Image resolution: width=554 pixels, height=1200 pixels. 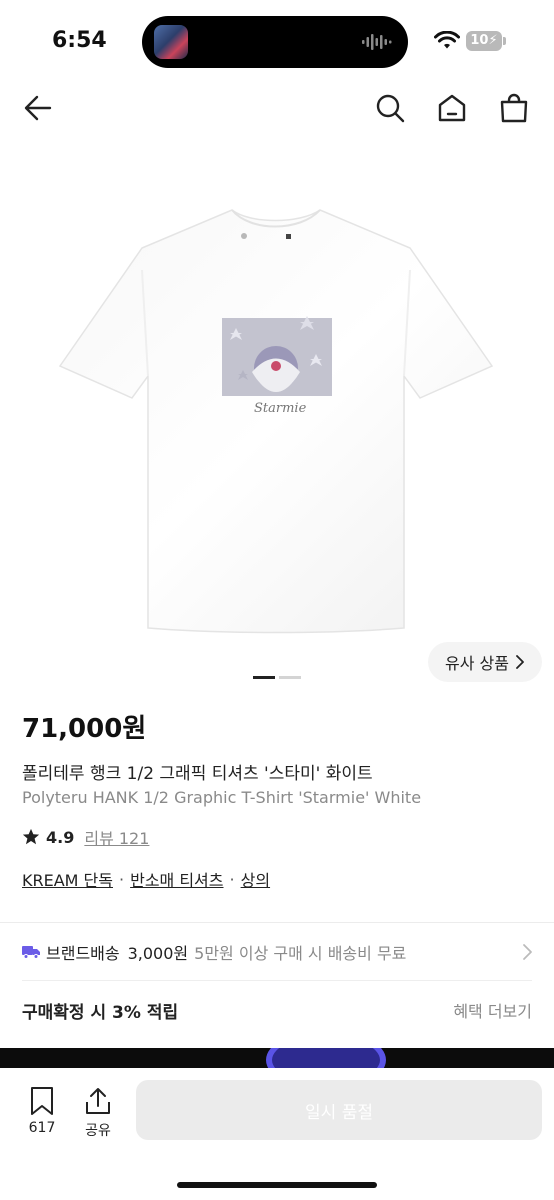 I want to click on category-link-kream-exclusive: KREAM 단독, so click(x=67, y=879).